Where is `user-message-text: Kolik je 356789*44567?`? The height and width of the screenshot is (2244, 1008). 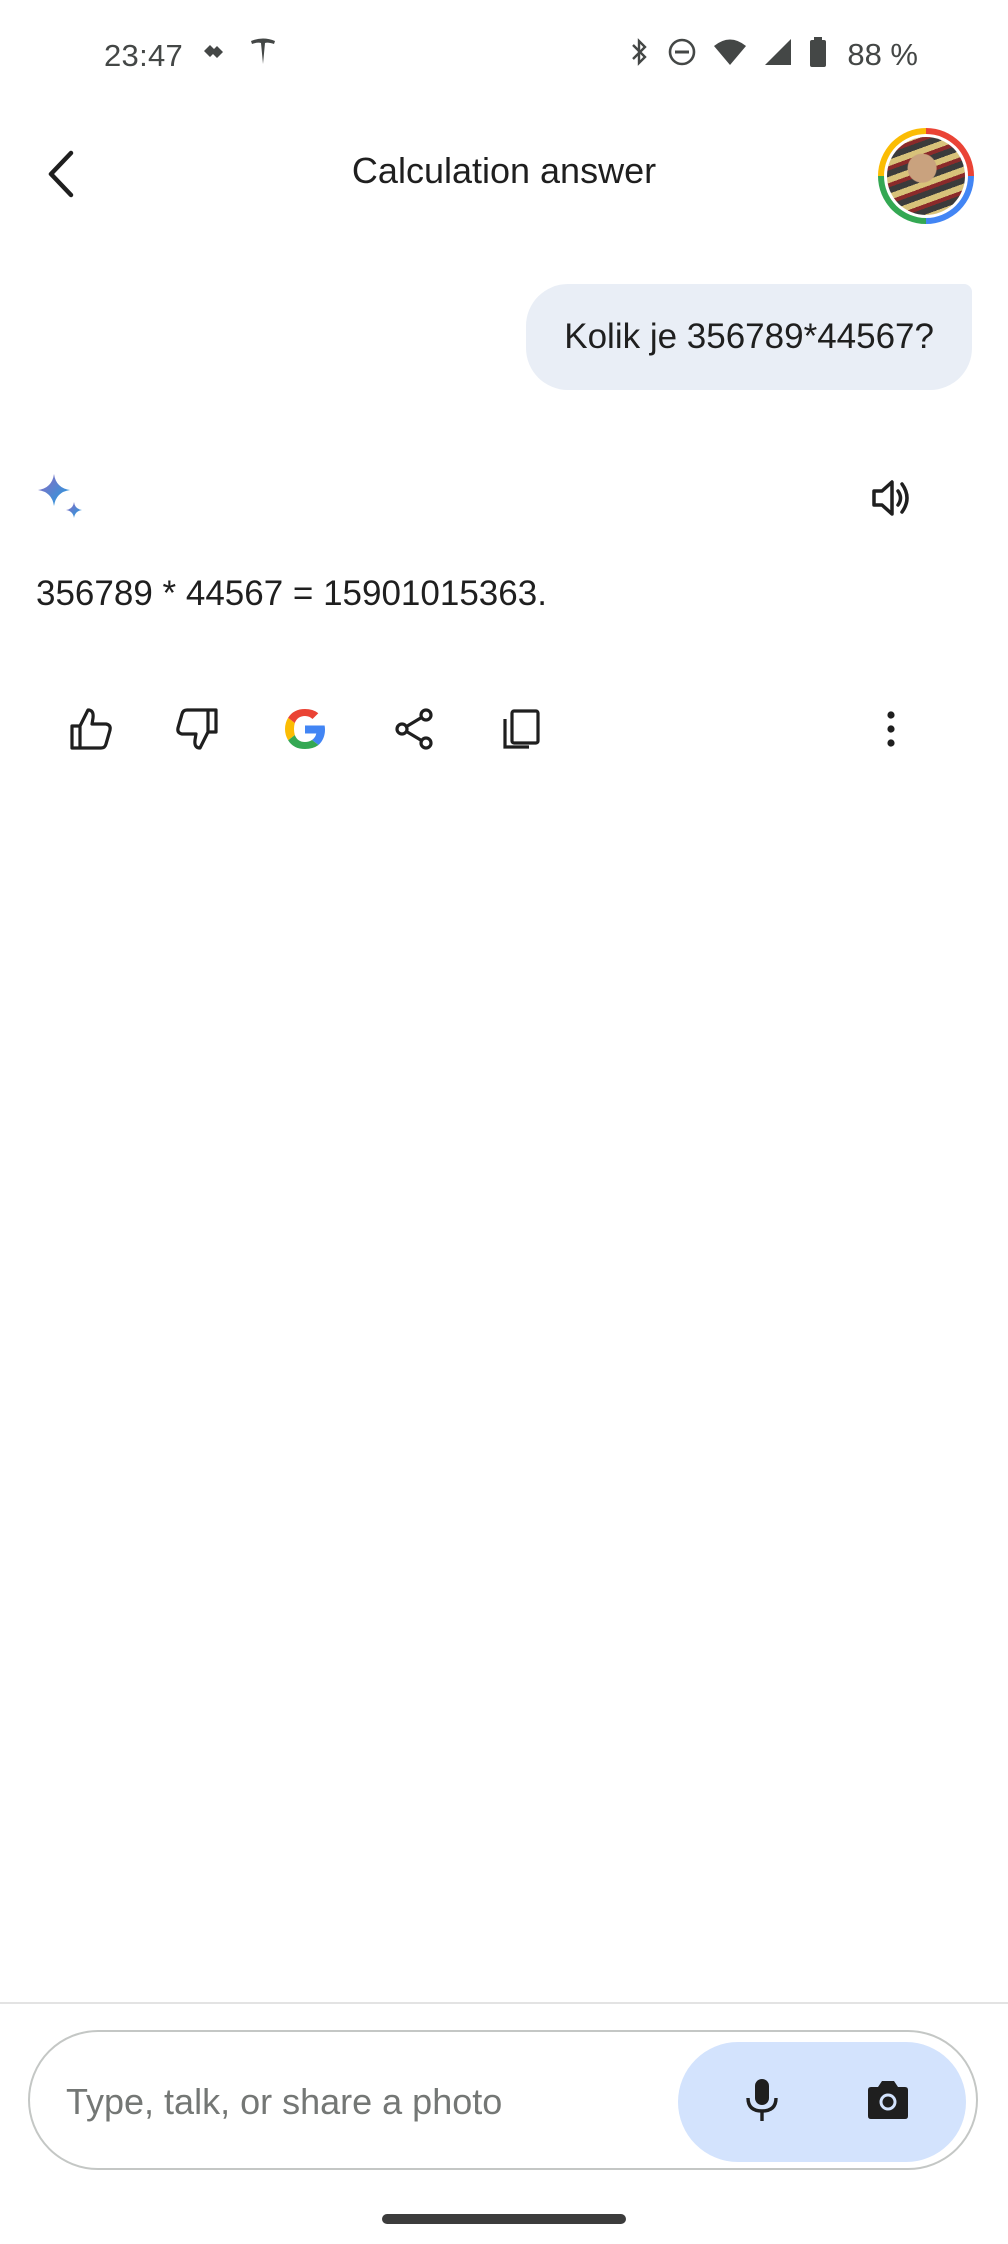 user-message-text: Kolik je 356789*44567? is located at coordinates (749, 336).